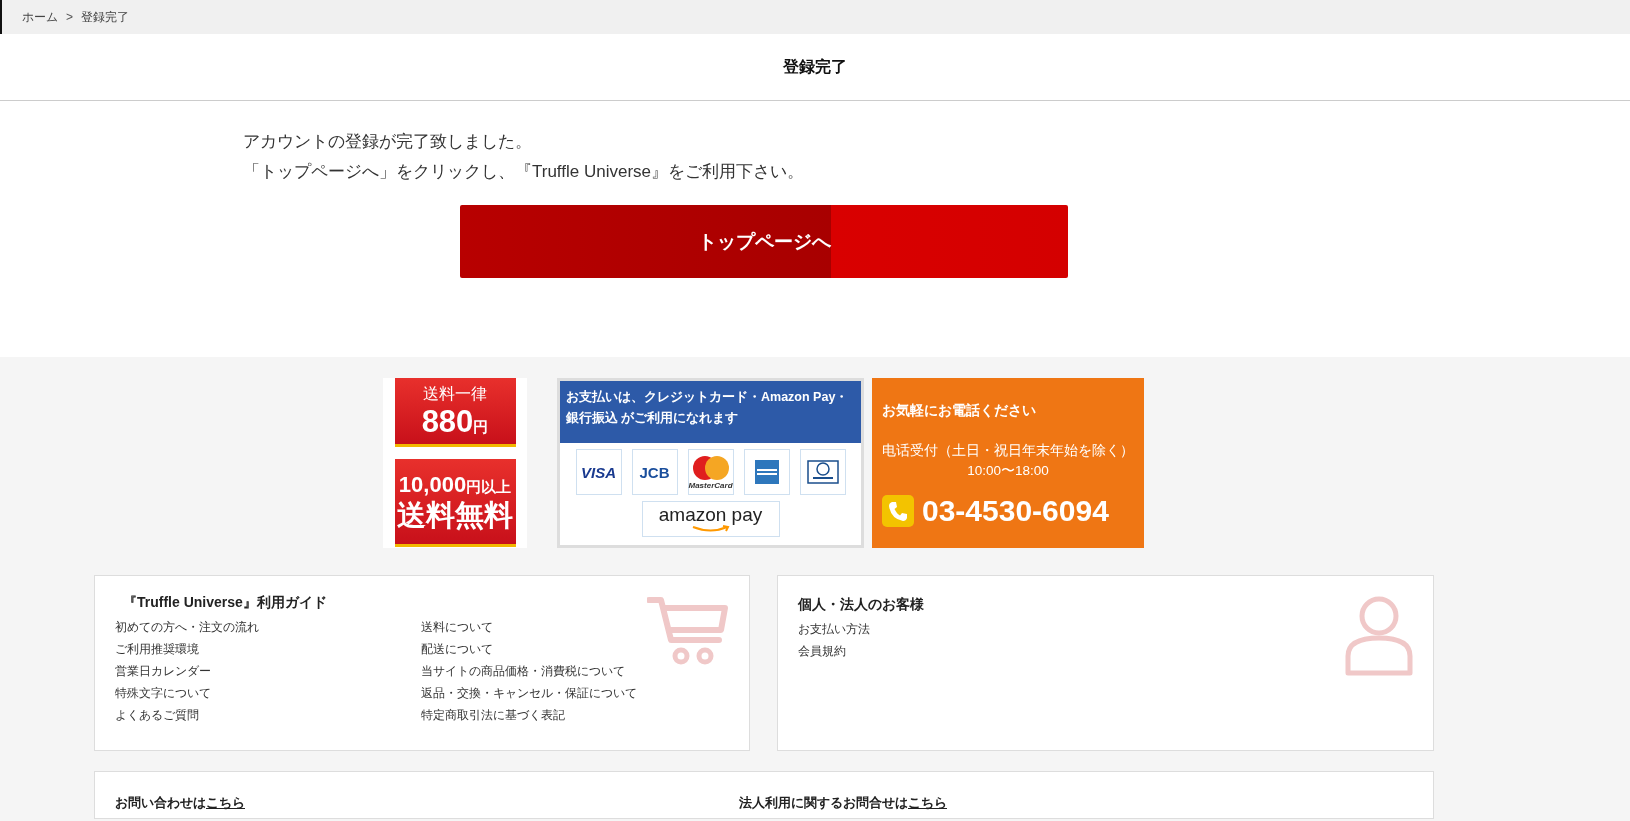  I want to click on guide-link: ご利用推奨環境, so click(268, 649).